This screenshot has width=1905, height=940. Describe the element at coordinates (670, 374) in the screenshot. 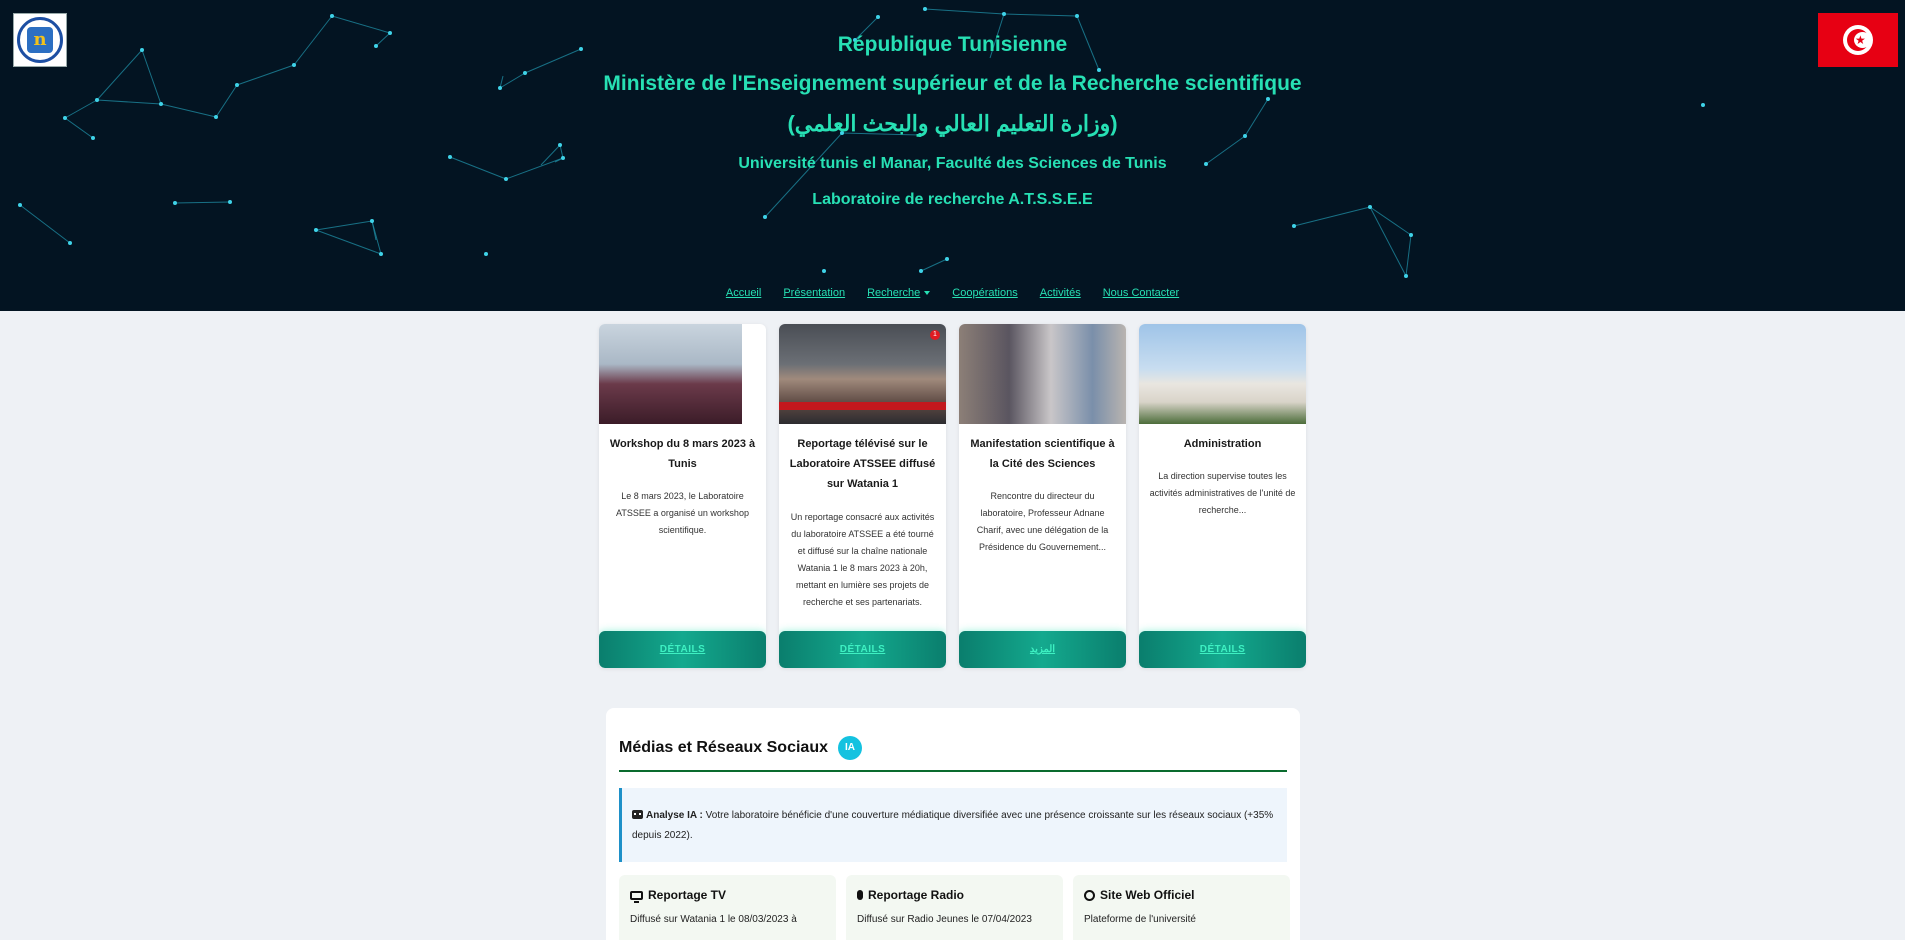

I see `workshop-photo` at that location.